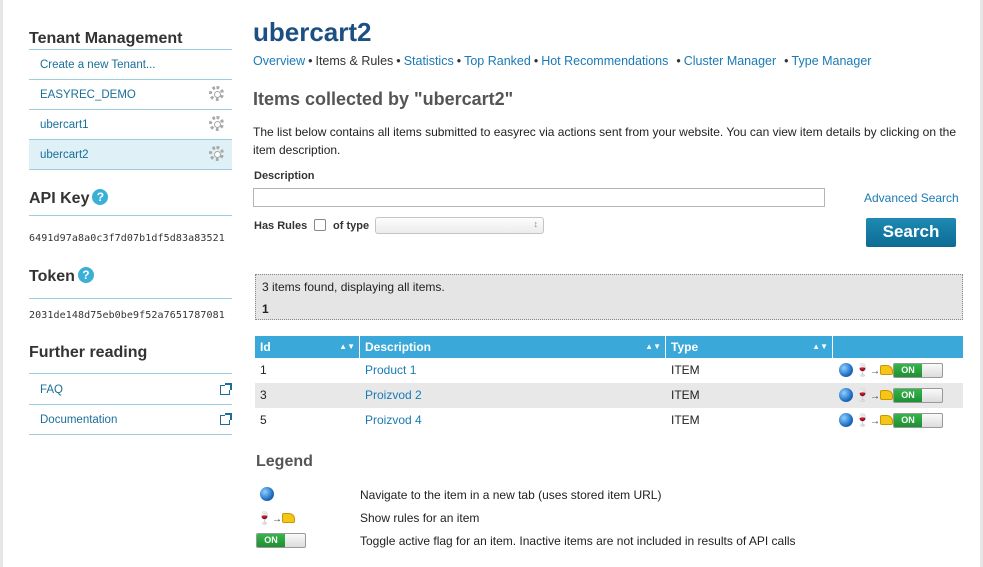  I want to click on tenant-title: ubercart2, so click(312, 32).